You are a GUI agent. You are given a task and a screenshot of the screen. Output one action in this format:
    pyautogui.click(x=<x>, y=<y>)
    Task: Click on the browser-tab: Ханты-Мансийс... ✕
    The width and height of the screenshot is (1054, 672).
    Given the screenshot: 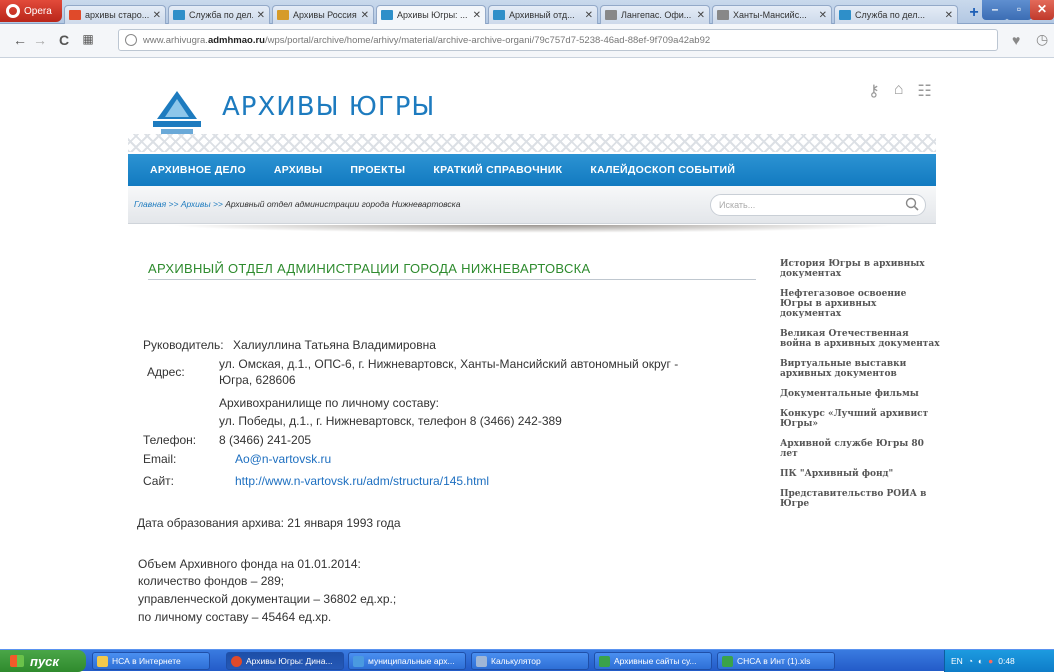 What is the action you would take?
    pyautogui.click(x=772, y=14)
    